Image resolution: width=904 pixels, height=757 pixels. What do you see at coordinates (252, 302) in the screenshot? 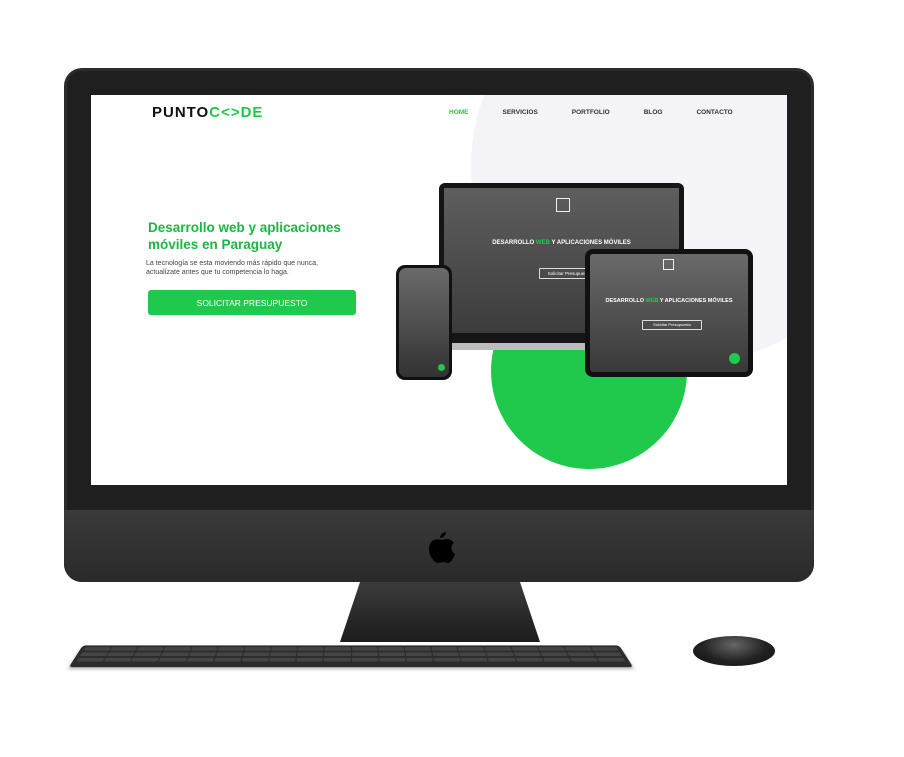
I see `request-quote-button: SOLICITAR PRESUPUESTO` at bounding box center [252, 302].